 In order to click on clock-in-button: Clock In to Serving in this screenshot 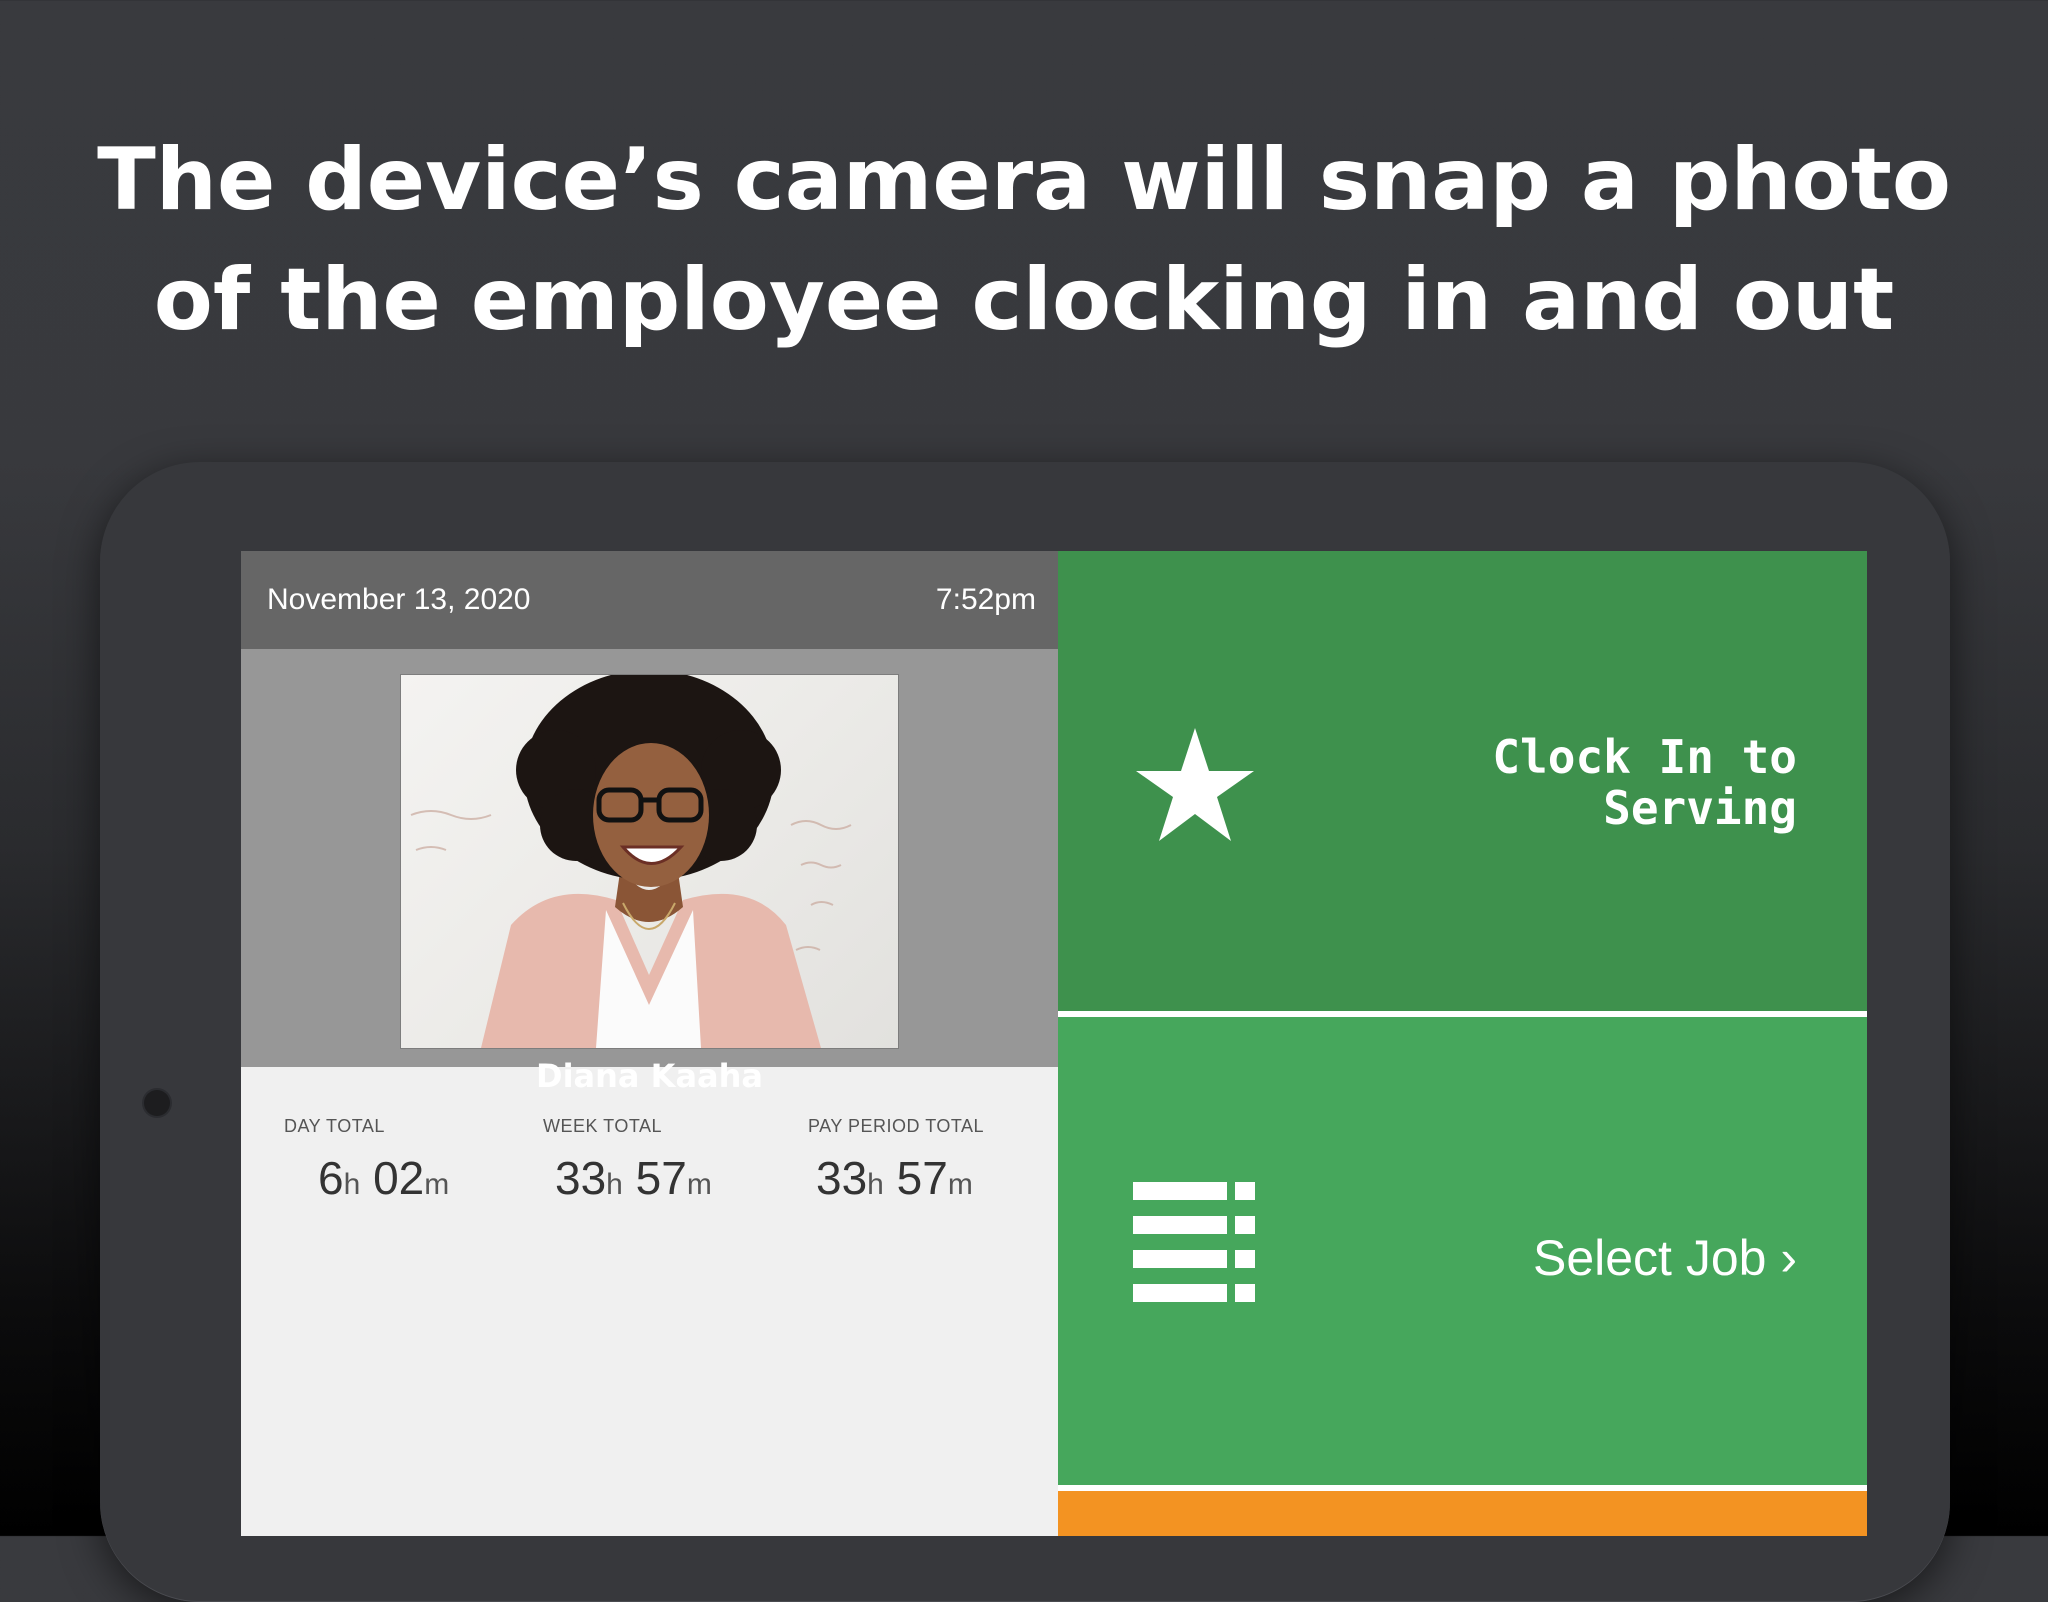, I will do `click(1462, 781)`.